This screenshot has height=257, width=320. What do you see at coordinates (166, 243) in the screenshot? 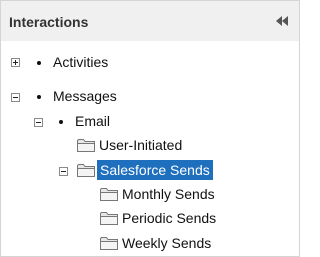
I see `tree-item-weekly-sends: Weekly Sends` at bounding box center [166, 243].